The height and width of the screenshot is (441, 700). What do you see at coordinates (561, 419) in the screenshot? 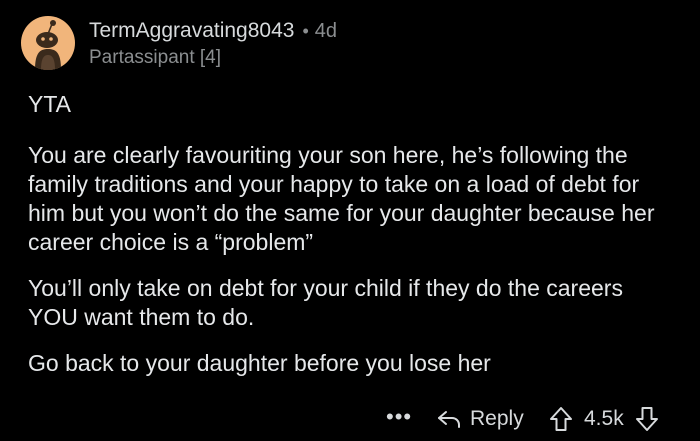
I see `upvote-arrow-icon` at bounding box center [561, 419].